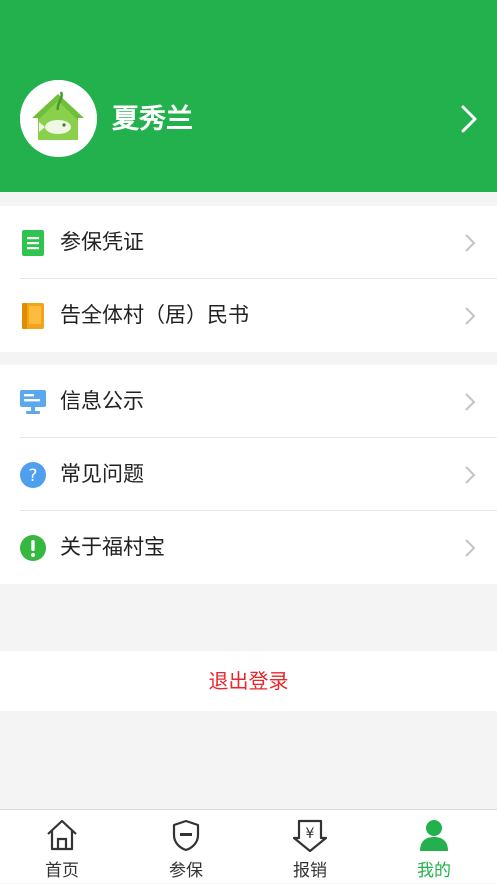 The width and height of the screenshot is (497, 884). What do you see at coordinates (434, 835) in the screenshot?
I see `person-icon` at bounding box center [434, 835].